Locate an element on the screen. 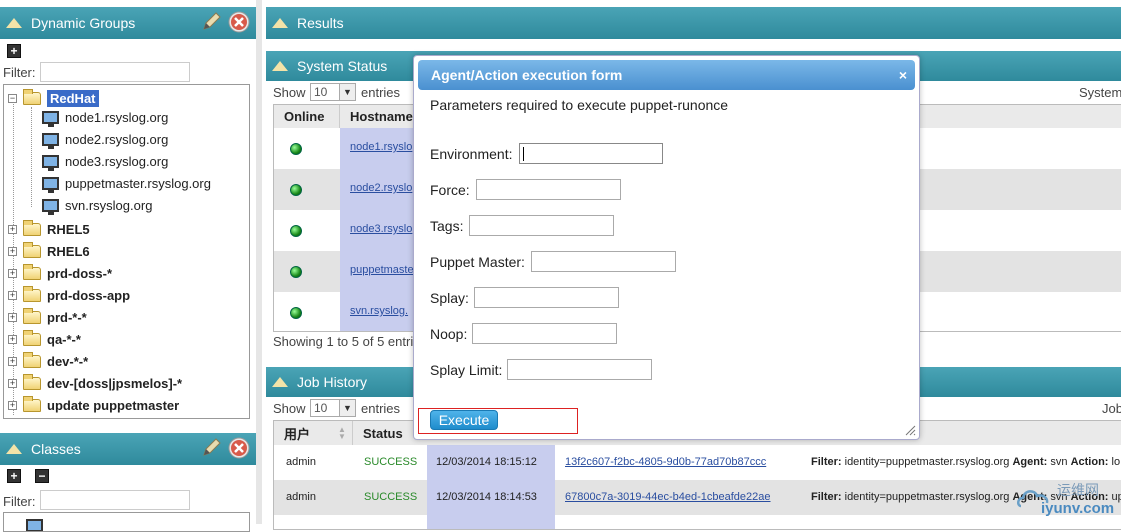  panel-divider is located at coordinates (259, 262).